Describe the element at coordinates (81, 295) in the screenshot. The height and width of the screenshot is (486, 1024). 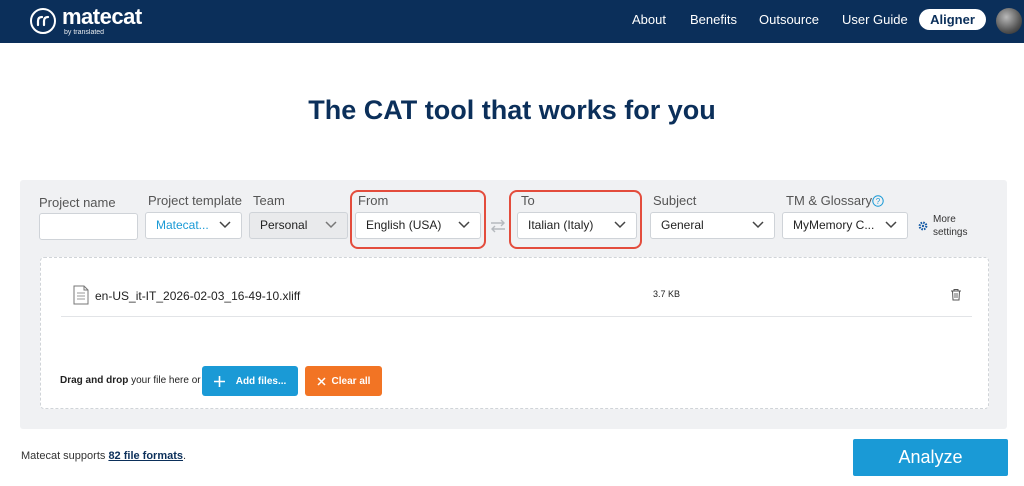
I see `document-icon` at that location.